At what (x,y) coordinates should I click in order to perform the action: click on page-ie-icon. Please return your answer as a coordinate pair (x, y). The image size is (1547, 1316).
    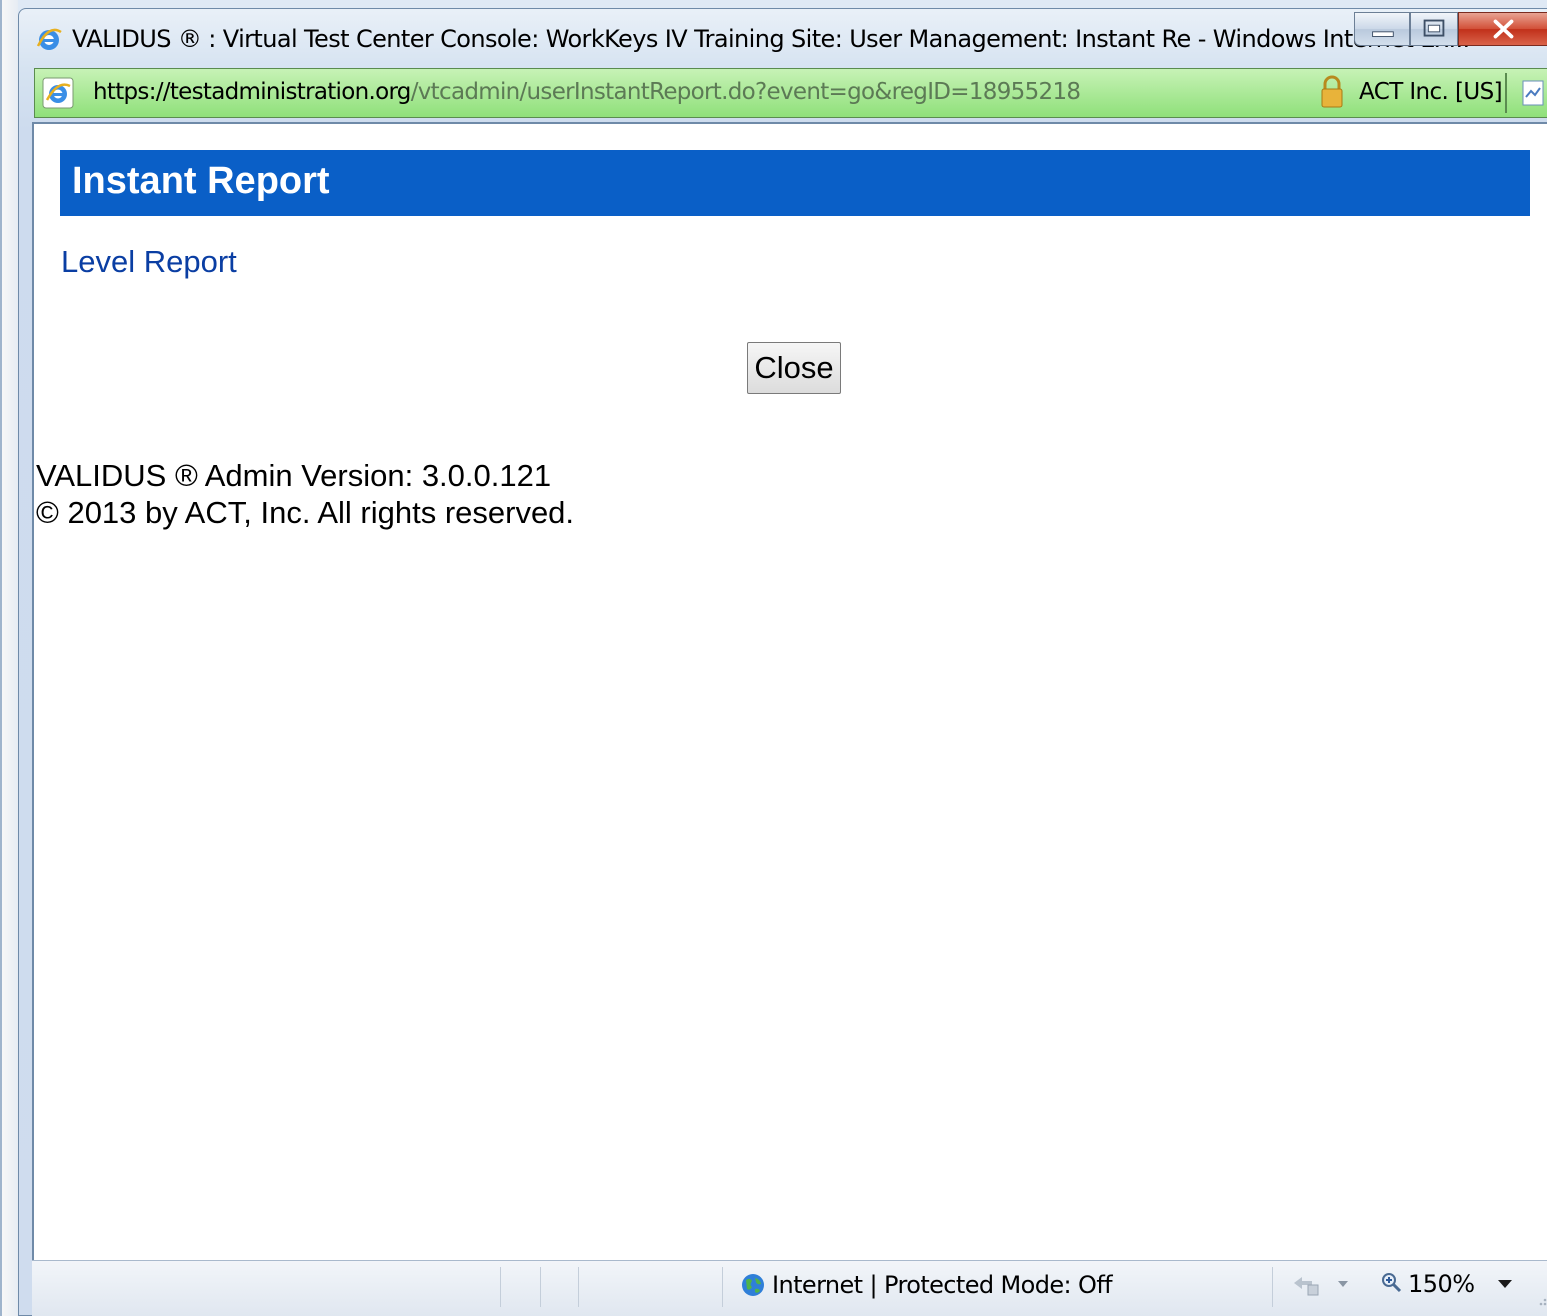
    Looking at the image, I should click on (58, 93).